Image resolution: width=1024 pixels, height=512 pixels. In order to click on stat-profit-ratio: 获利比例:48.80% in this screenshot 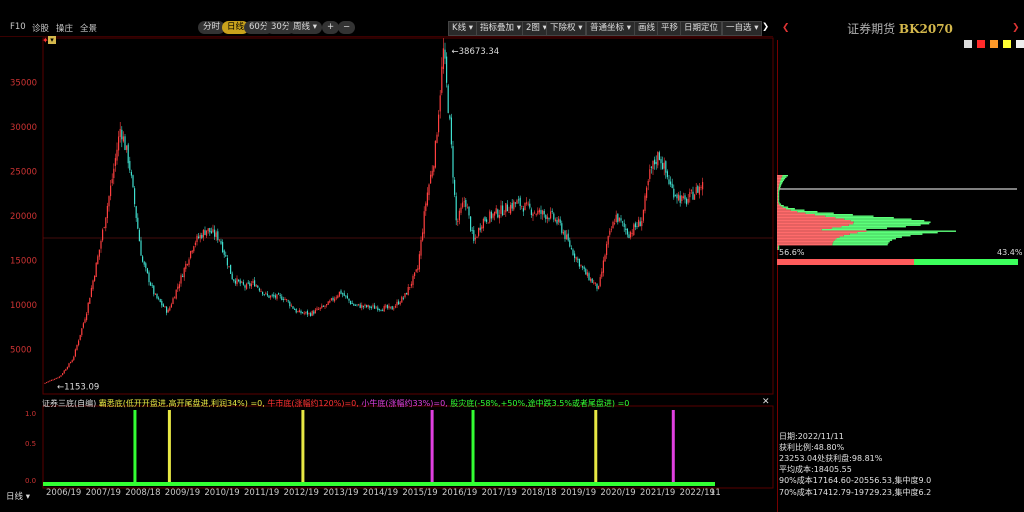, I will do `click(812, 447)`.